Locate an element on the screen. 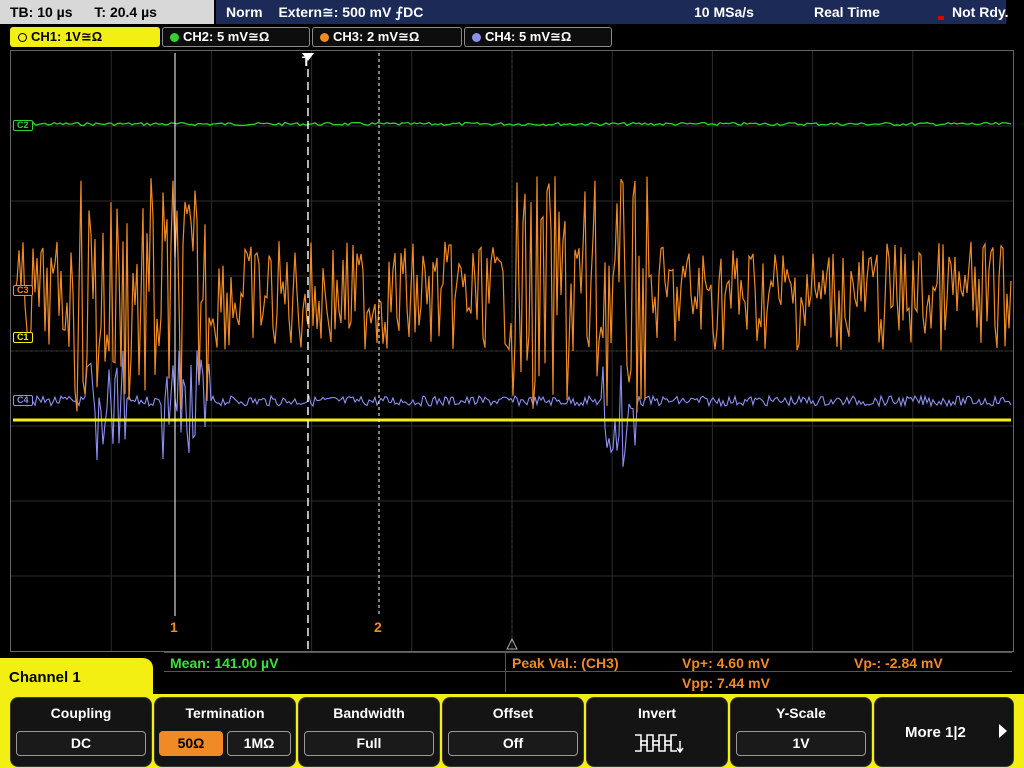 The width and height of the screenshot is (1024, 768). tab-ch1: CH1: 1V≅Ω is located at coordinates (85, 37).